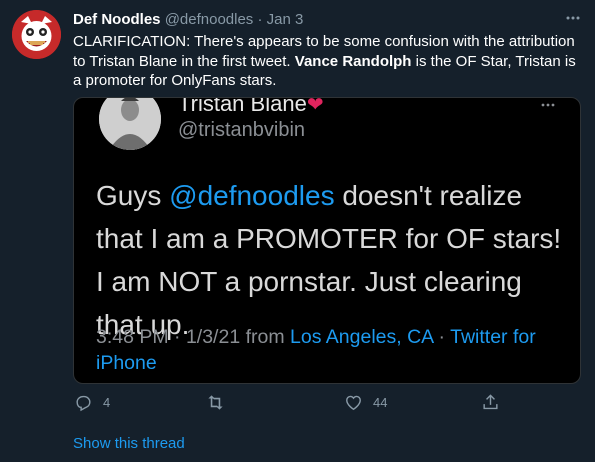 The image size is (595, 462). What do you see at coordinates (353, 402) in the screenshot?
I see `heart-icon` at bounding box center [353, 402].